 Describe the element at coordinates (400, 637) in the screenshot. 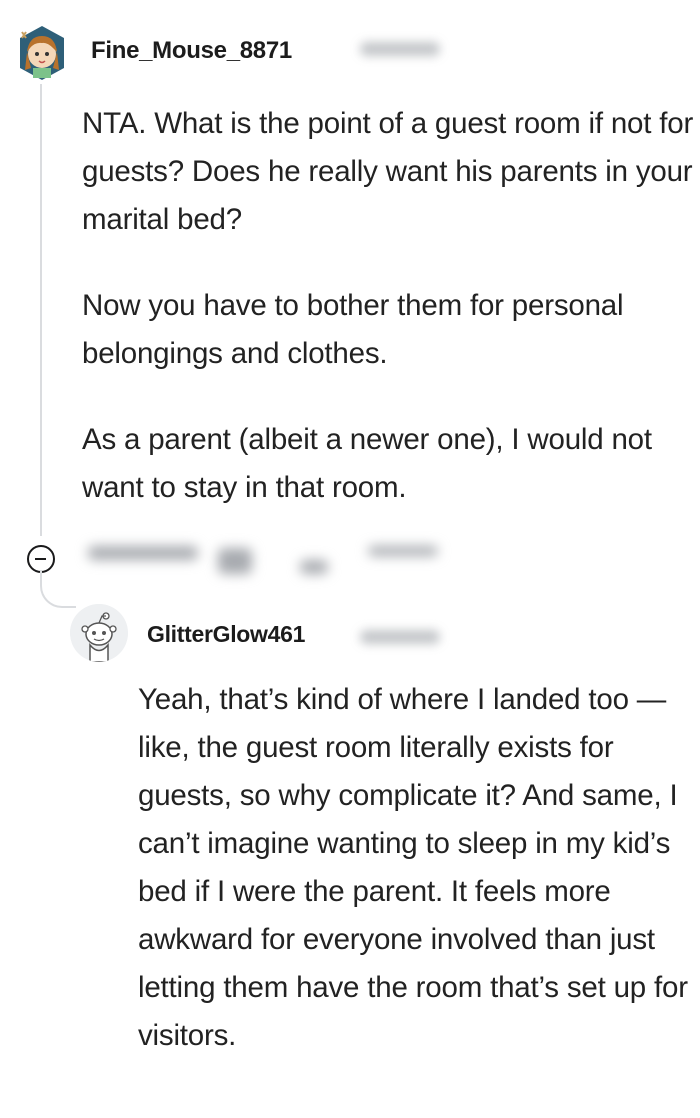

I see `reply-metadata-blurred` at that location.